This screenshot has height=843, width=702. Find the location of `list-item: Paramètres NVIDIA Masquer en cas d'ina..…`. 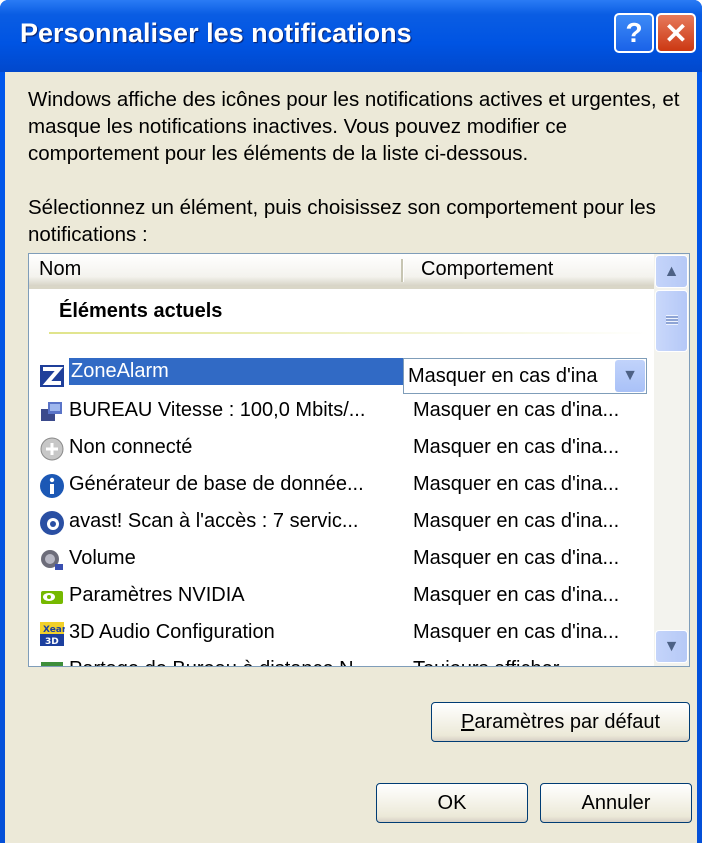

list-item: Paramètres NVIDIA Masquer en cas d'ina..… is located at coordinates (341, 597).